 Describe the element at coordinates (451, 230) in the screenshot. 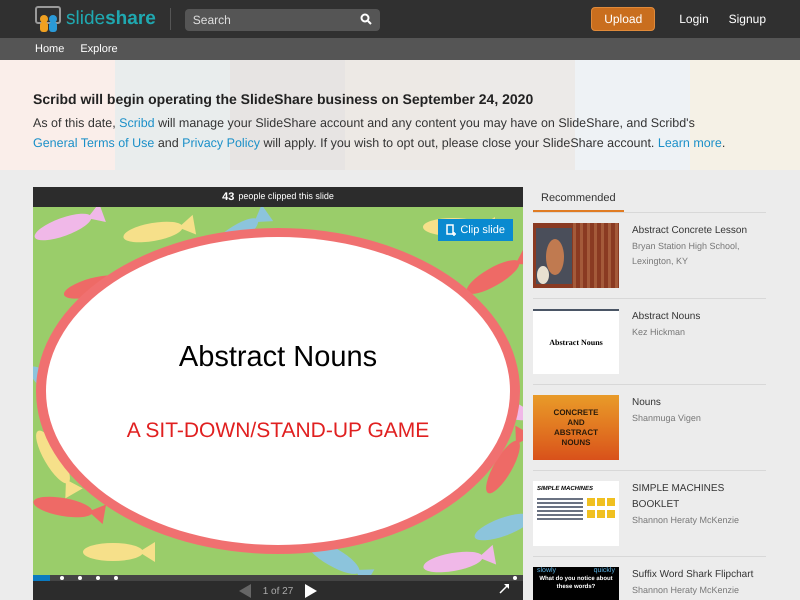

I see `clip-icon` at that location.